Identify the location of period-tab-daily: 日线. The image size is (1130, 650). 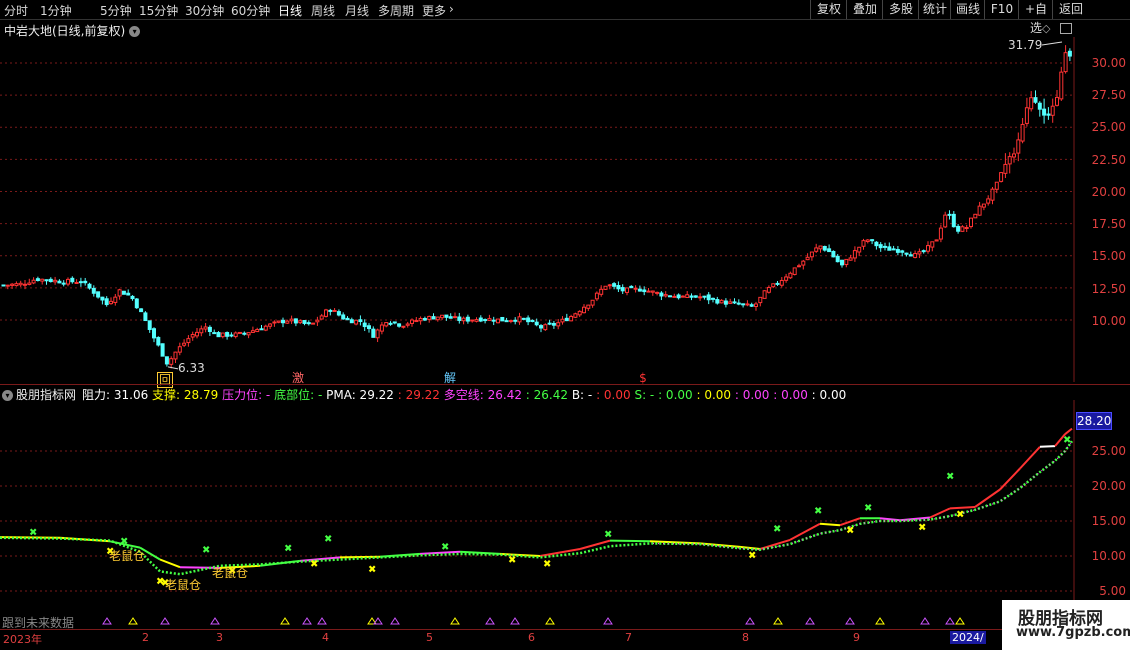
(290, 10).